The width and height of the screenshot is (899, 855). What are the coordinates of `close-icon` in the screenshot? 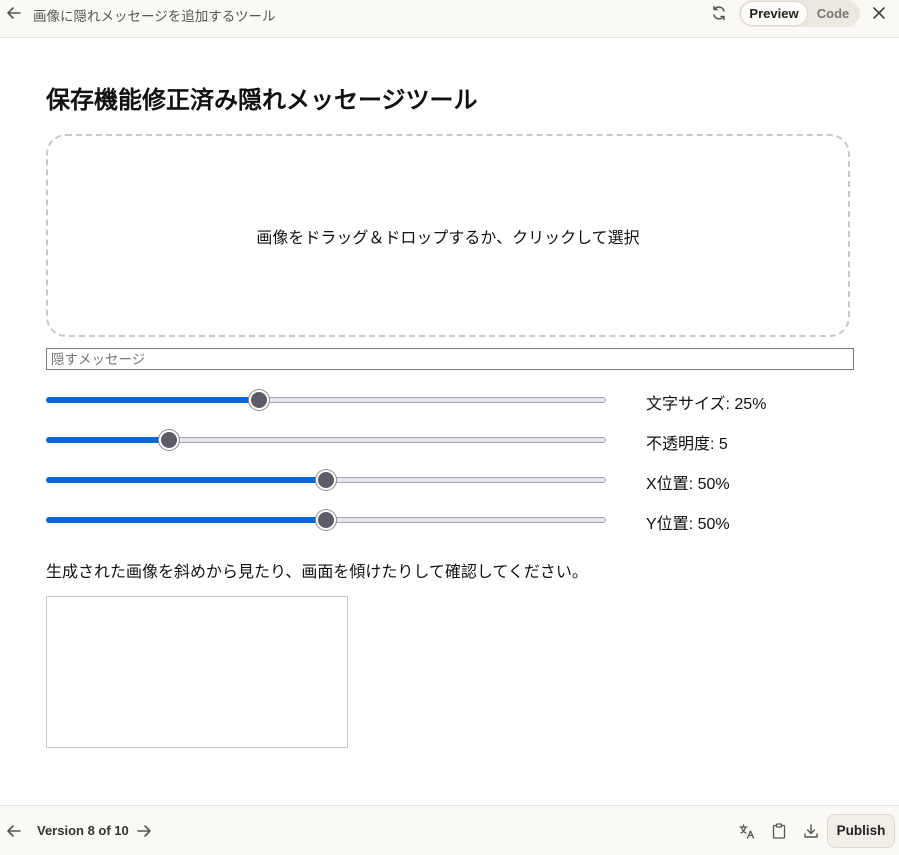 It's located at (879, 13).